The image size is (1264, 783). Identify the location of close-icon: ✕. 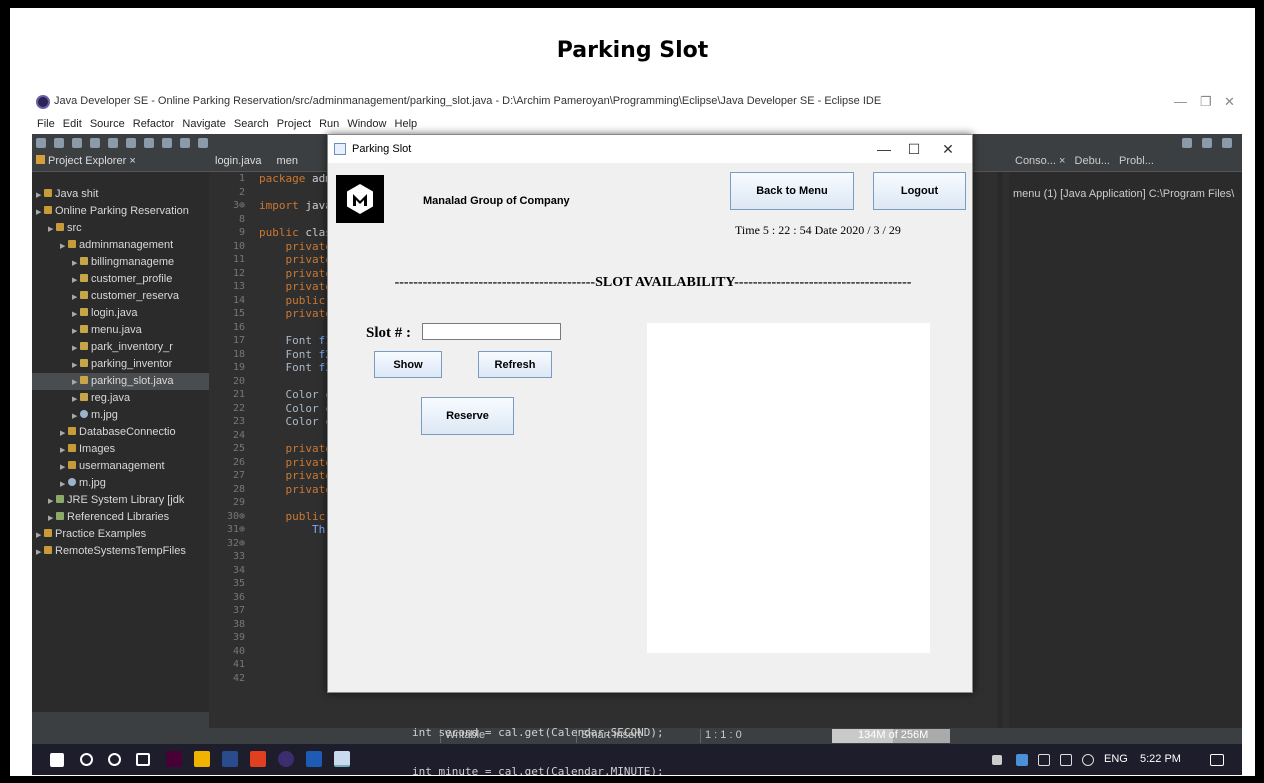
(1229, 102).